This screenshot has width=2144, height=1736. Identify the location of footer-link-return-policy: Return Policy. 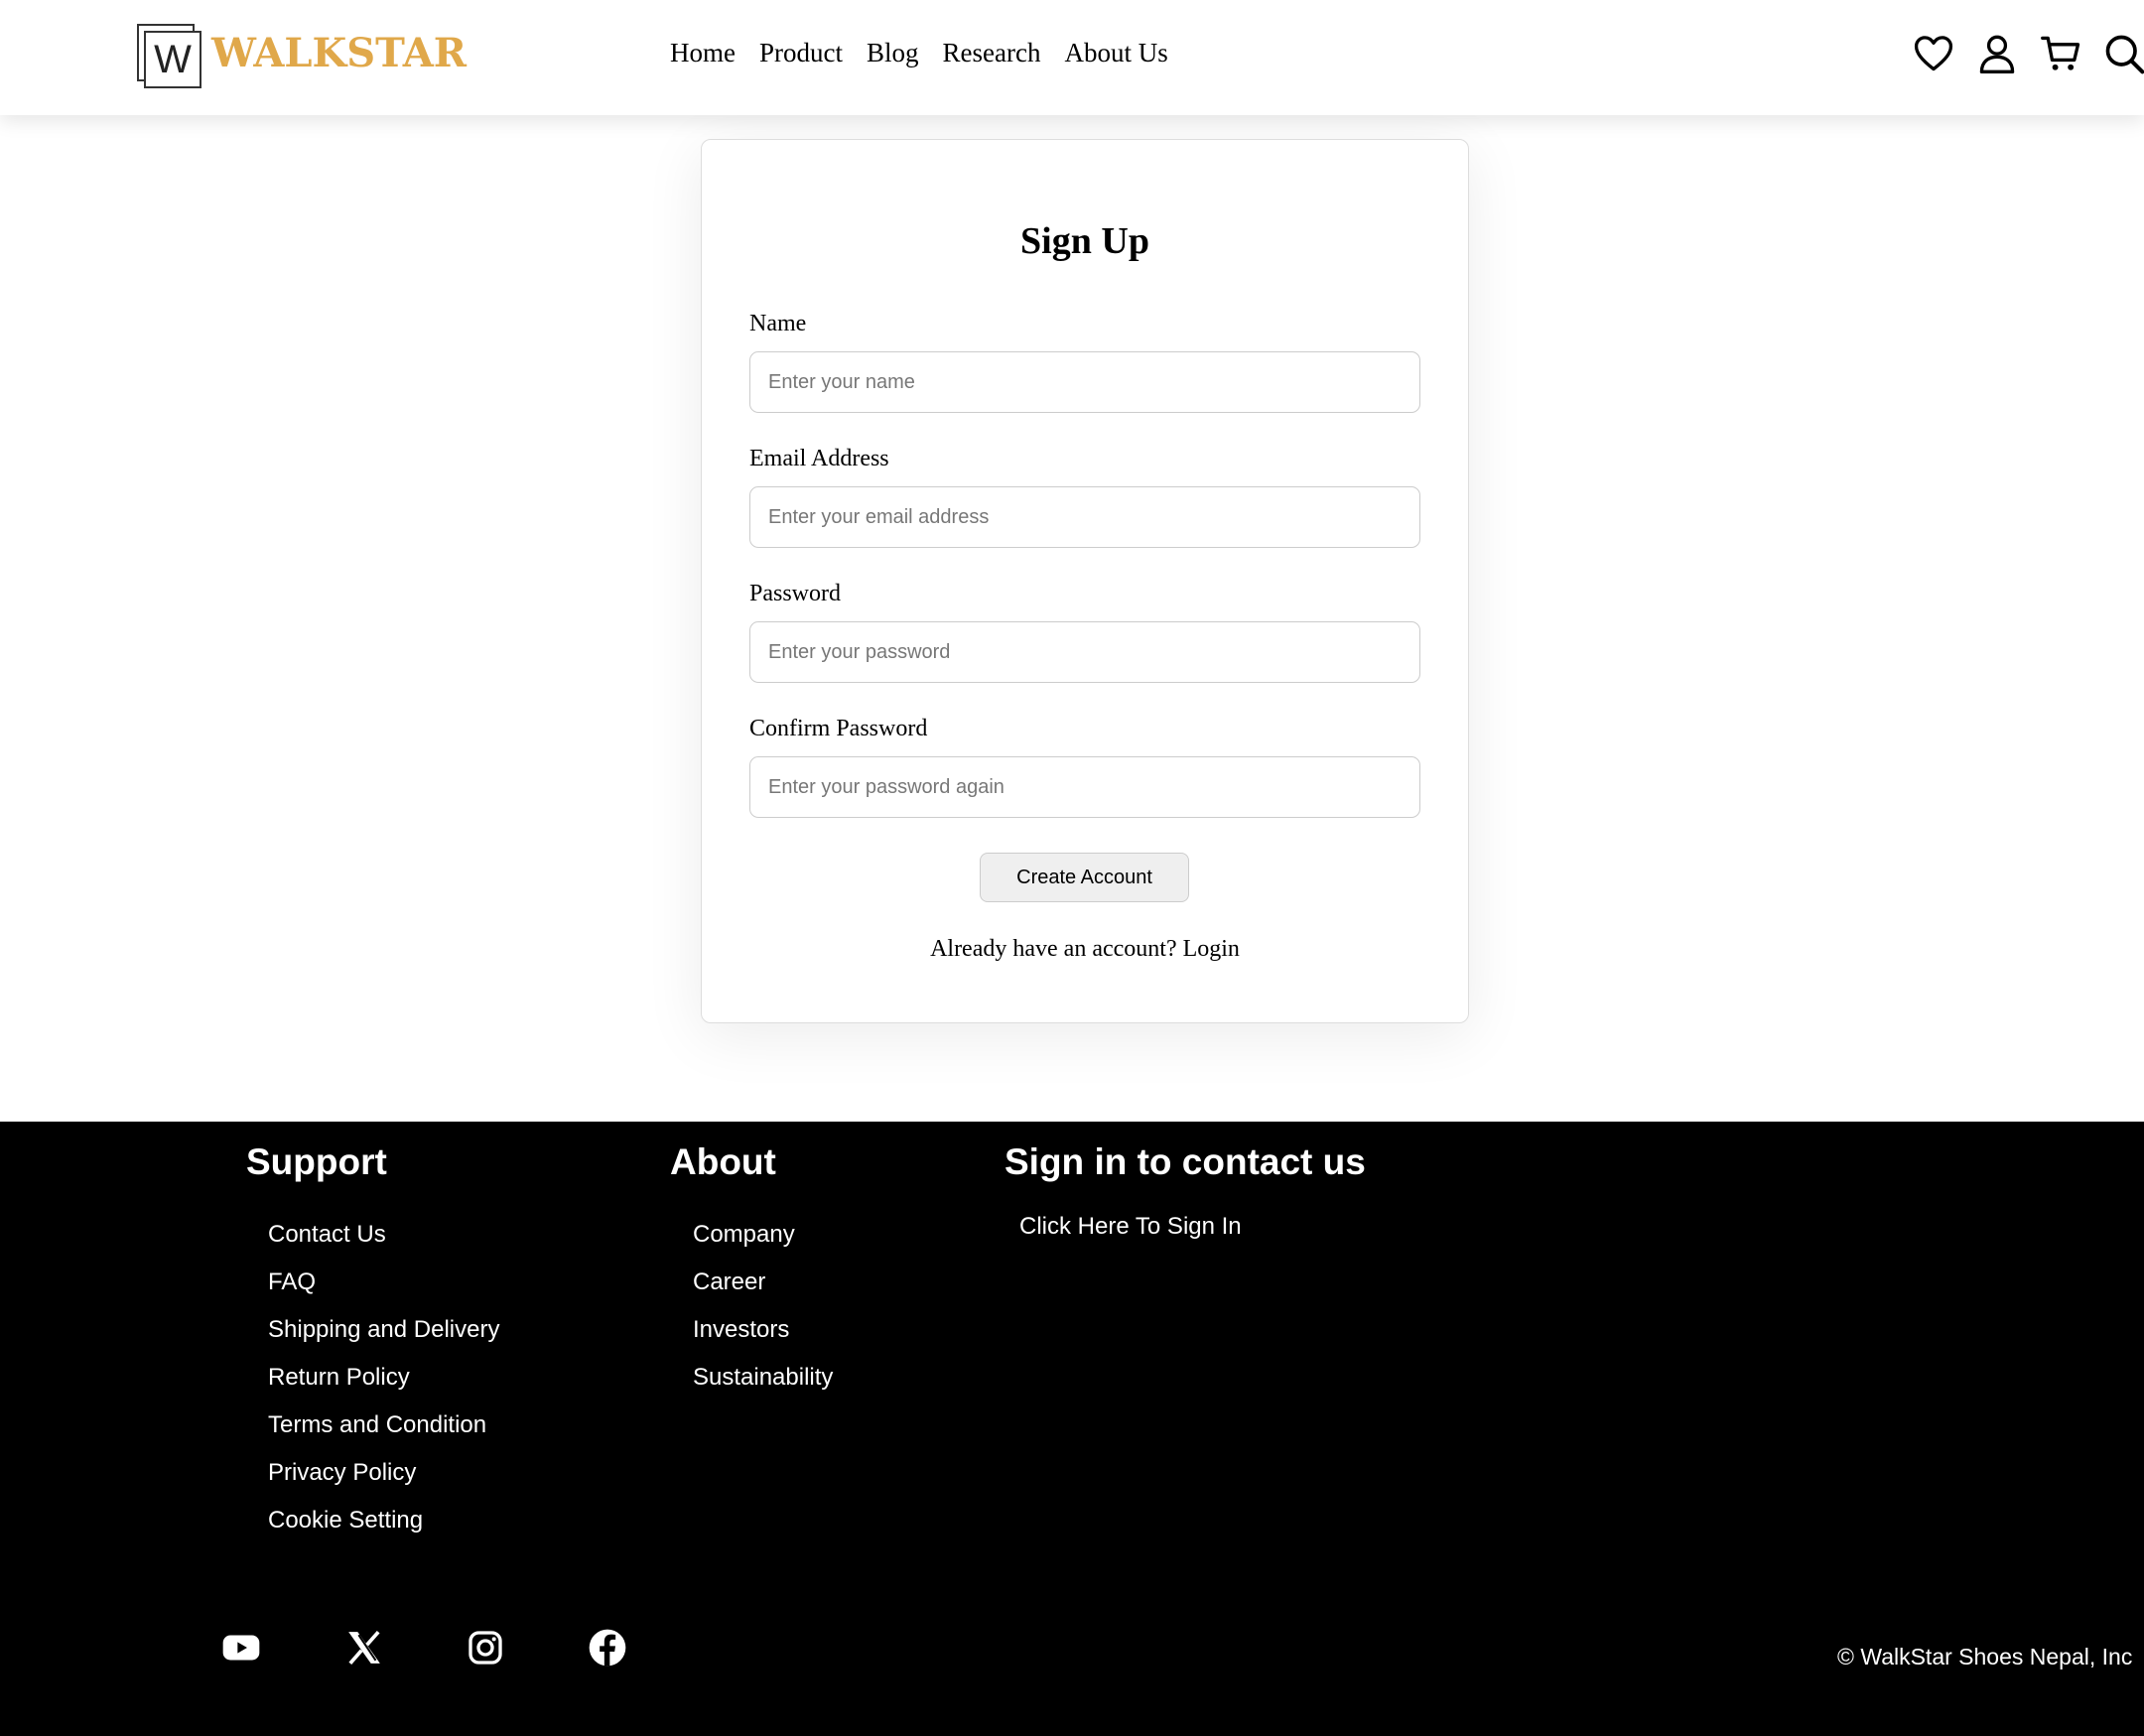
(383, 1389).